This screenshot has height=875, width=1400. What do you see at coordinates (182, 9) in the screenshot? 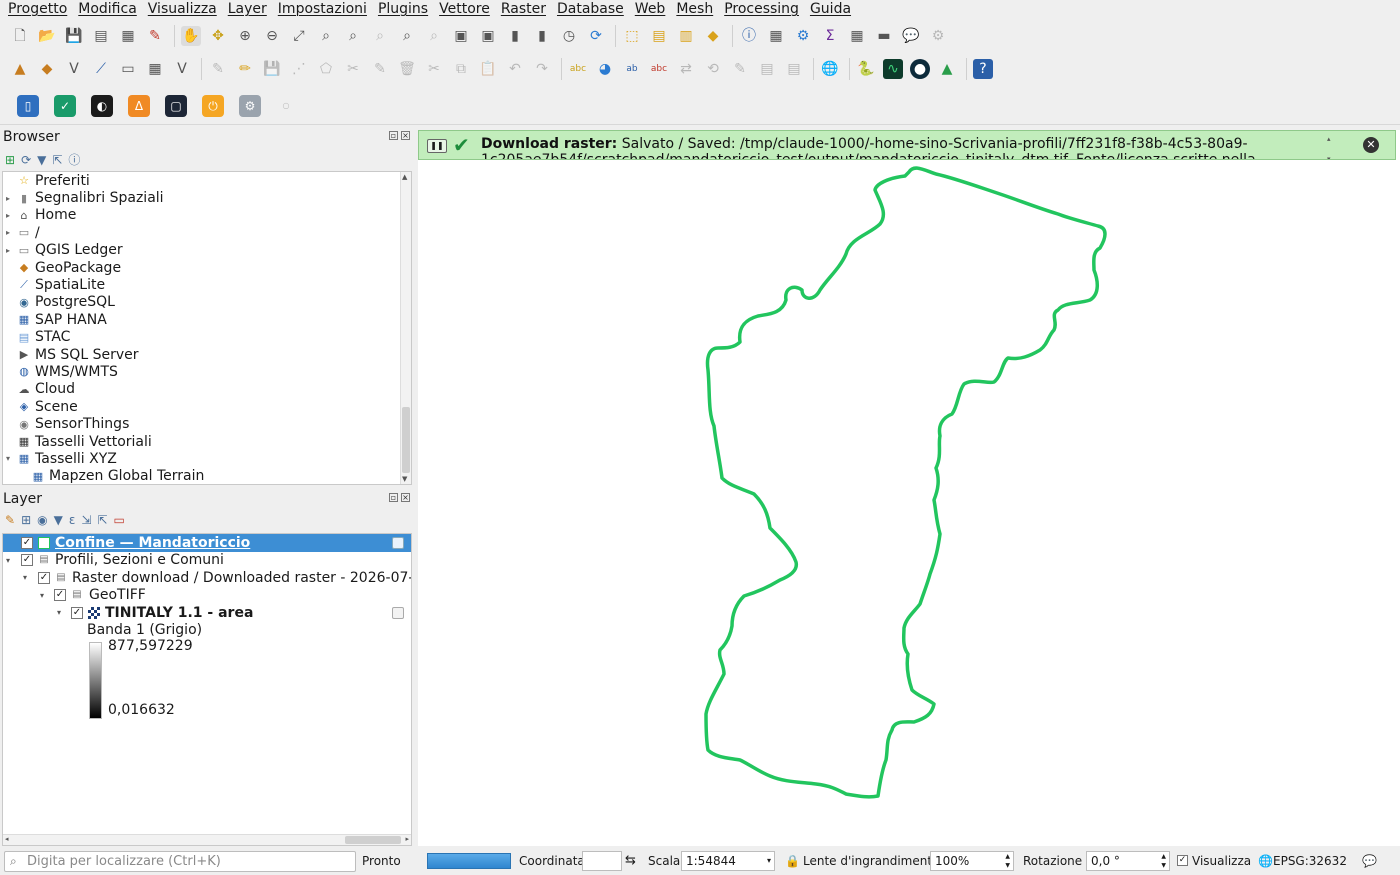
I see `menu-visualizza: Visualizza` at bounding box center [182, 9].